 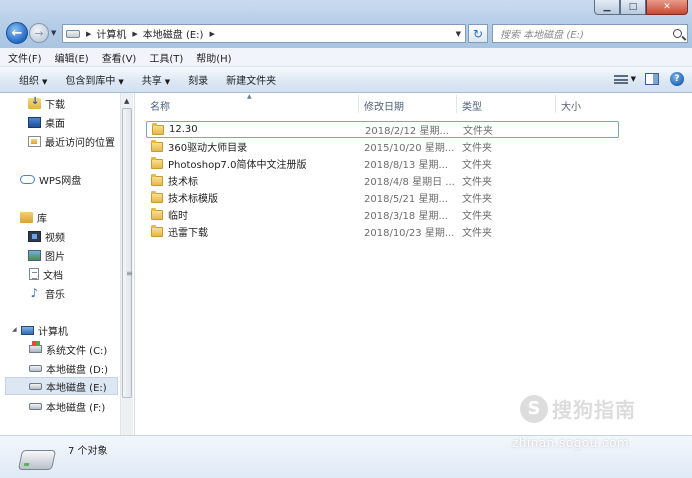 I want to click on column-header-type: 类型, so click(x=472, y=105).